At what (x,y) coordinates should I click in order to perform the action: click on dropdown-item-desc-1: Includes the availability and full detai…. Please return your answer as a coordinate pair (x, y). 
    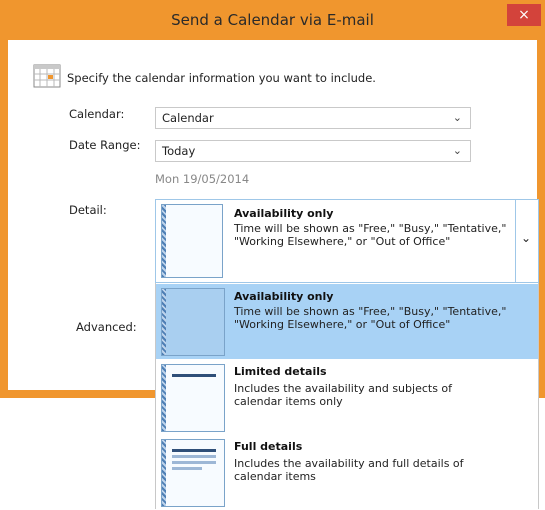
    Looking at the image, I should click on (349, 463).